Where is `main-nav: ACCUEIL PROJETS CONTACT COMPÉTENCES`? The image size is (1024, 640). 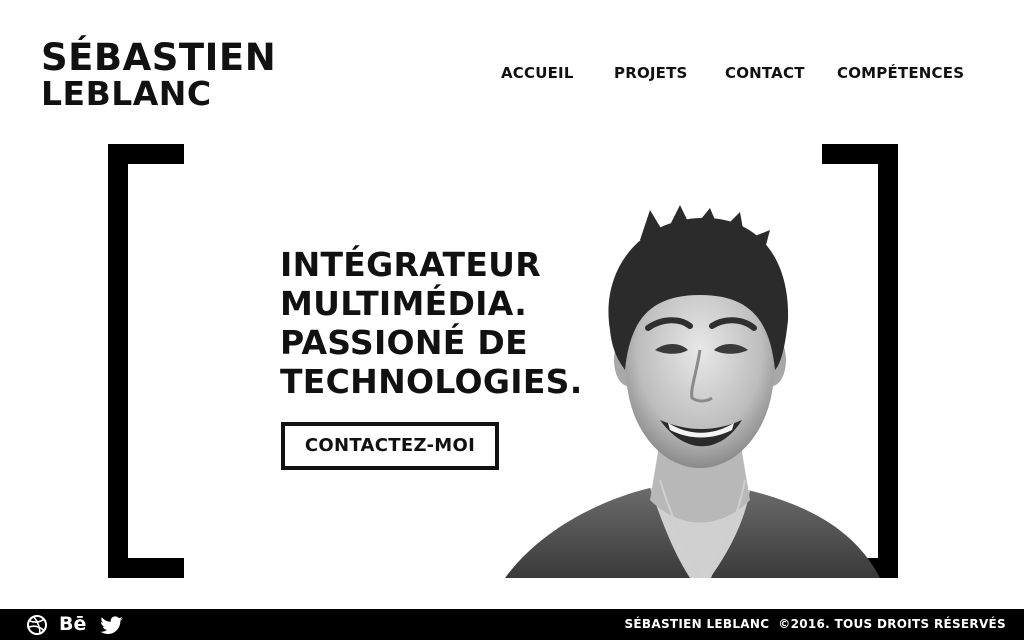 main-nav: ACCUEIL PROJETS CONTACT COMPÉTENCES is located at coordinates (512, 75).